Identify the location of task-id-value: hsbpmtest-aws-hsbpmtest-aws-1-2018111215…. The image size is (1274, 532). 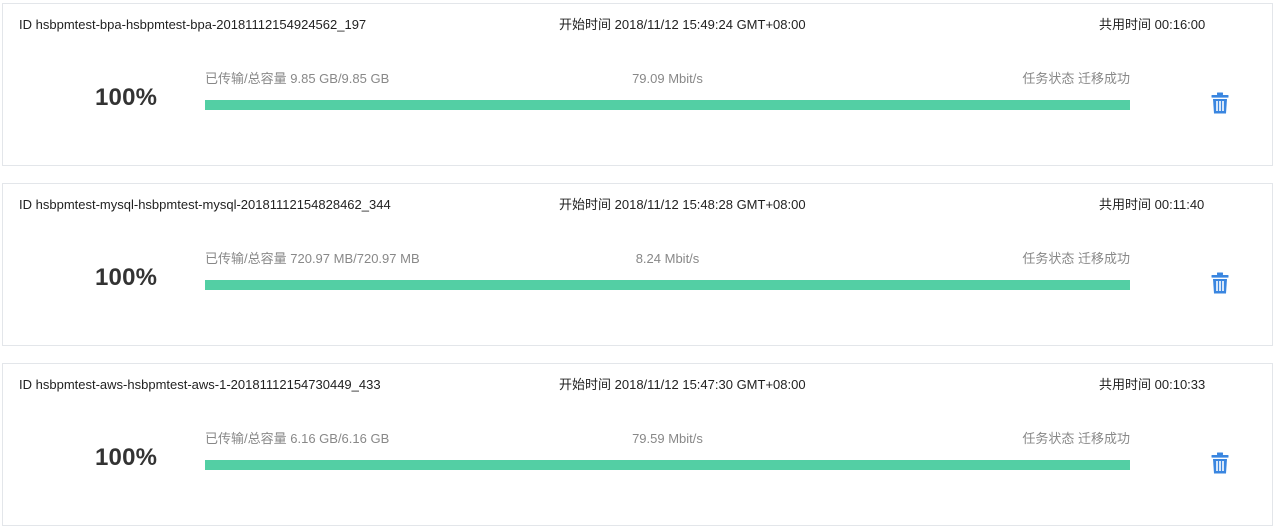
(208, 384).